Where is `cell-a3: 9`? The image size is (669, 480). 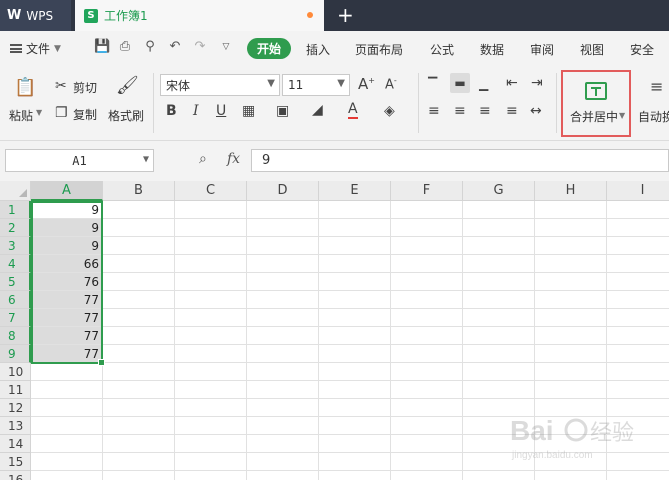 cell-a3: 9 is located at coordinates (67, 246).